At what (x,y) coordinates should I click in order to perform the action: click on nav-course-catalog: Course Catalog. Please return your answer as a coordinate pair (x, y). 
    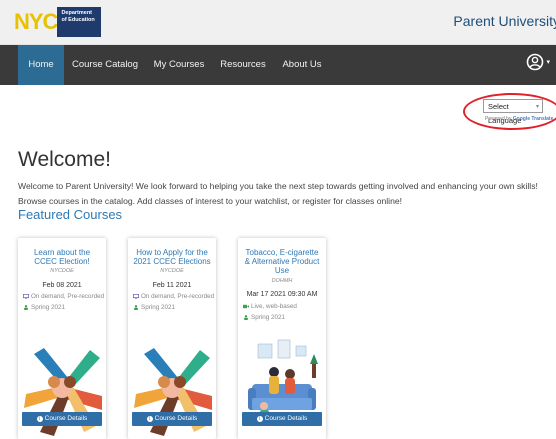
    Looking at the image, I should click on (105, 65).